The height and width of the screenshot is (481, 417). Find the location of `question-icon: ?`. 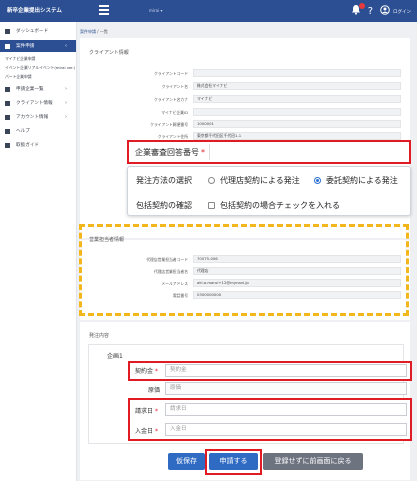

question-icon: ? is located at coordinates (370, 12).